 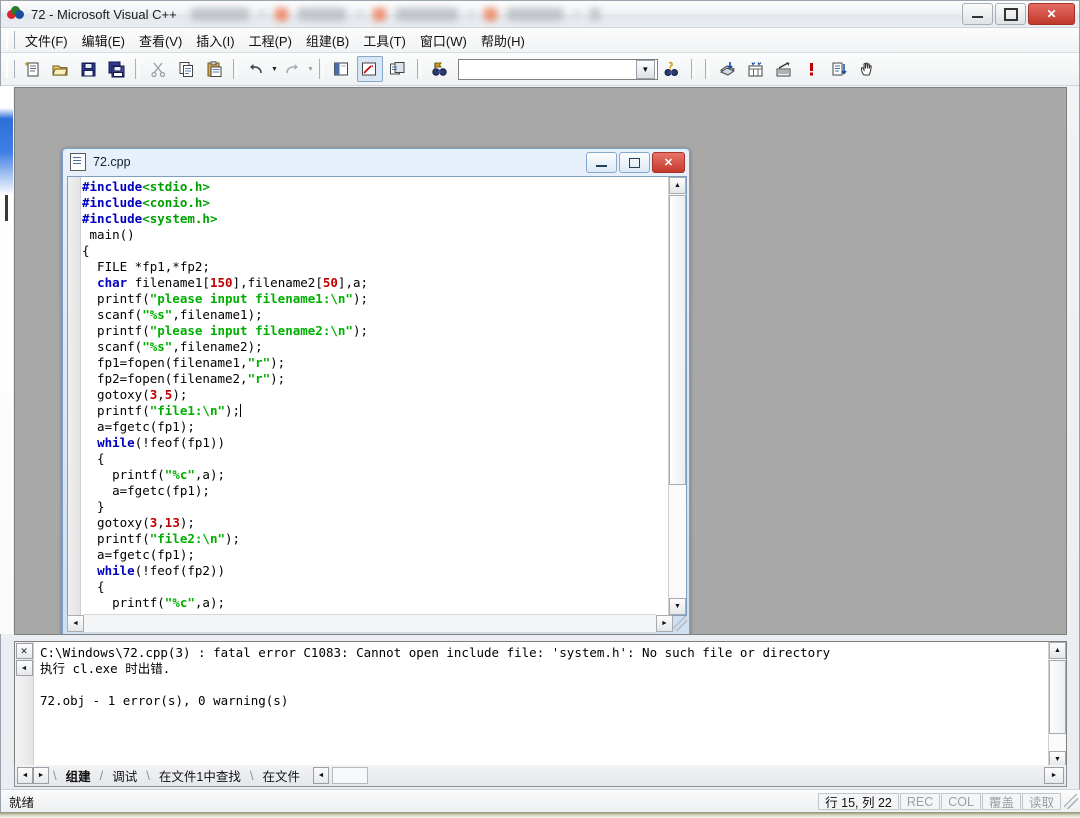 I want to click on code-token: printf(, so click(x=116, y=538).